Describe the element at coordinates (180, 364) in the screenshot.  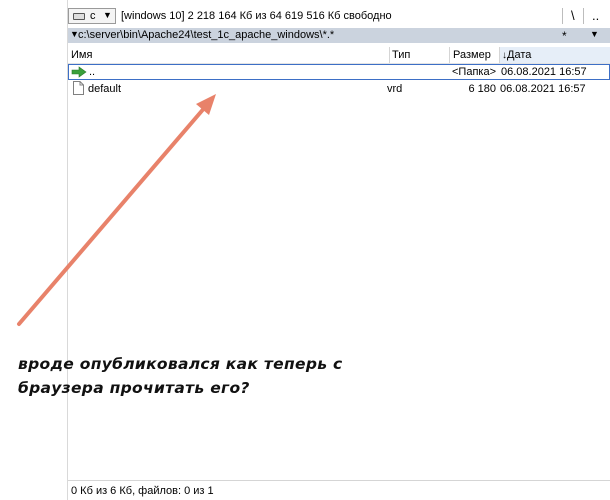
I see `annotation-line: вроде опубликовался как теперь с` at that location.